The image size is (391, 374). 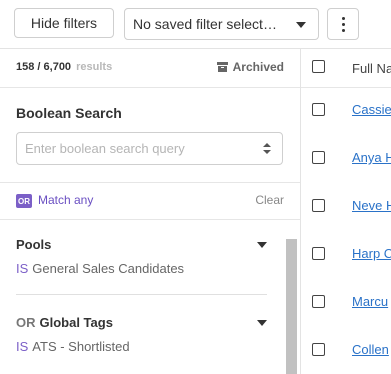 I want to click on clear-filters-link: Clear, so click(x=269, y=200).